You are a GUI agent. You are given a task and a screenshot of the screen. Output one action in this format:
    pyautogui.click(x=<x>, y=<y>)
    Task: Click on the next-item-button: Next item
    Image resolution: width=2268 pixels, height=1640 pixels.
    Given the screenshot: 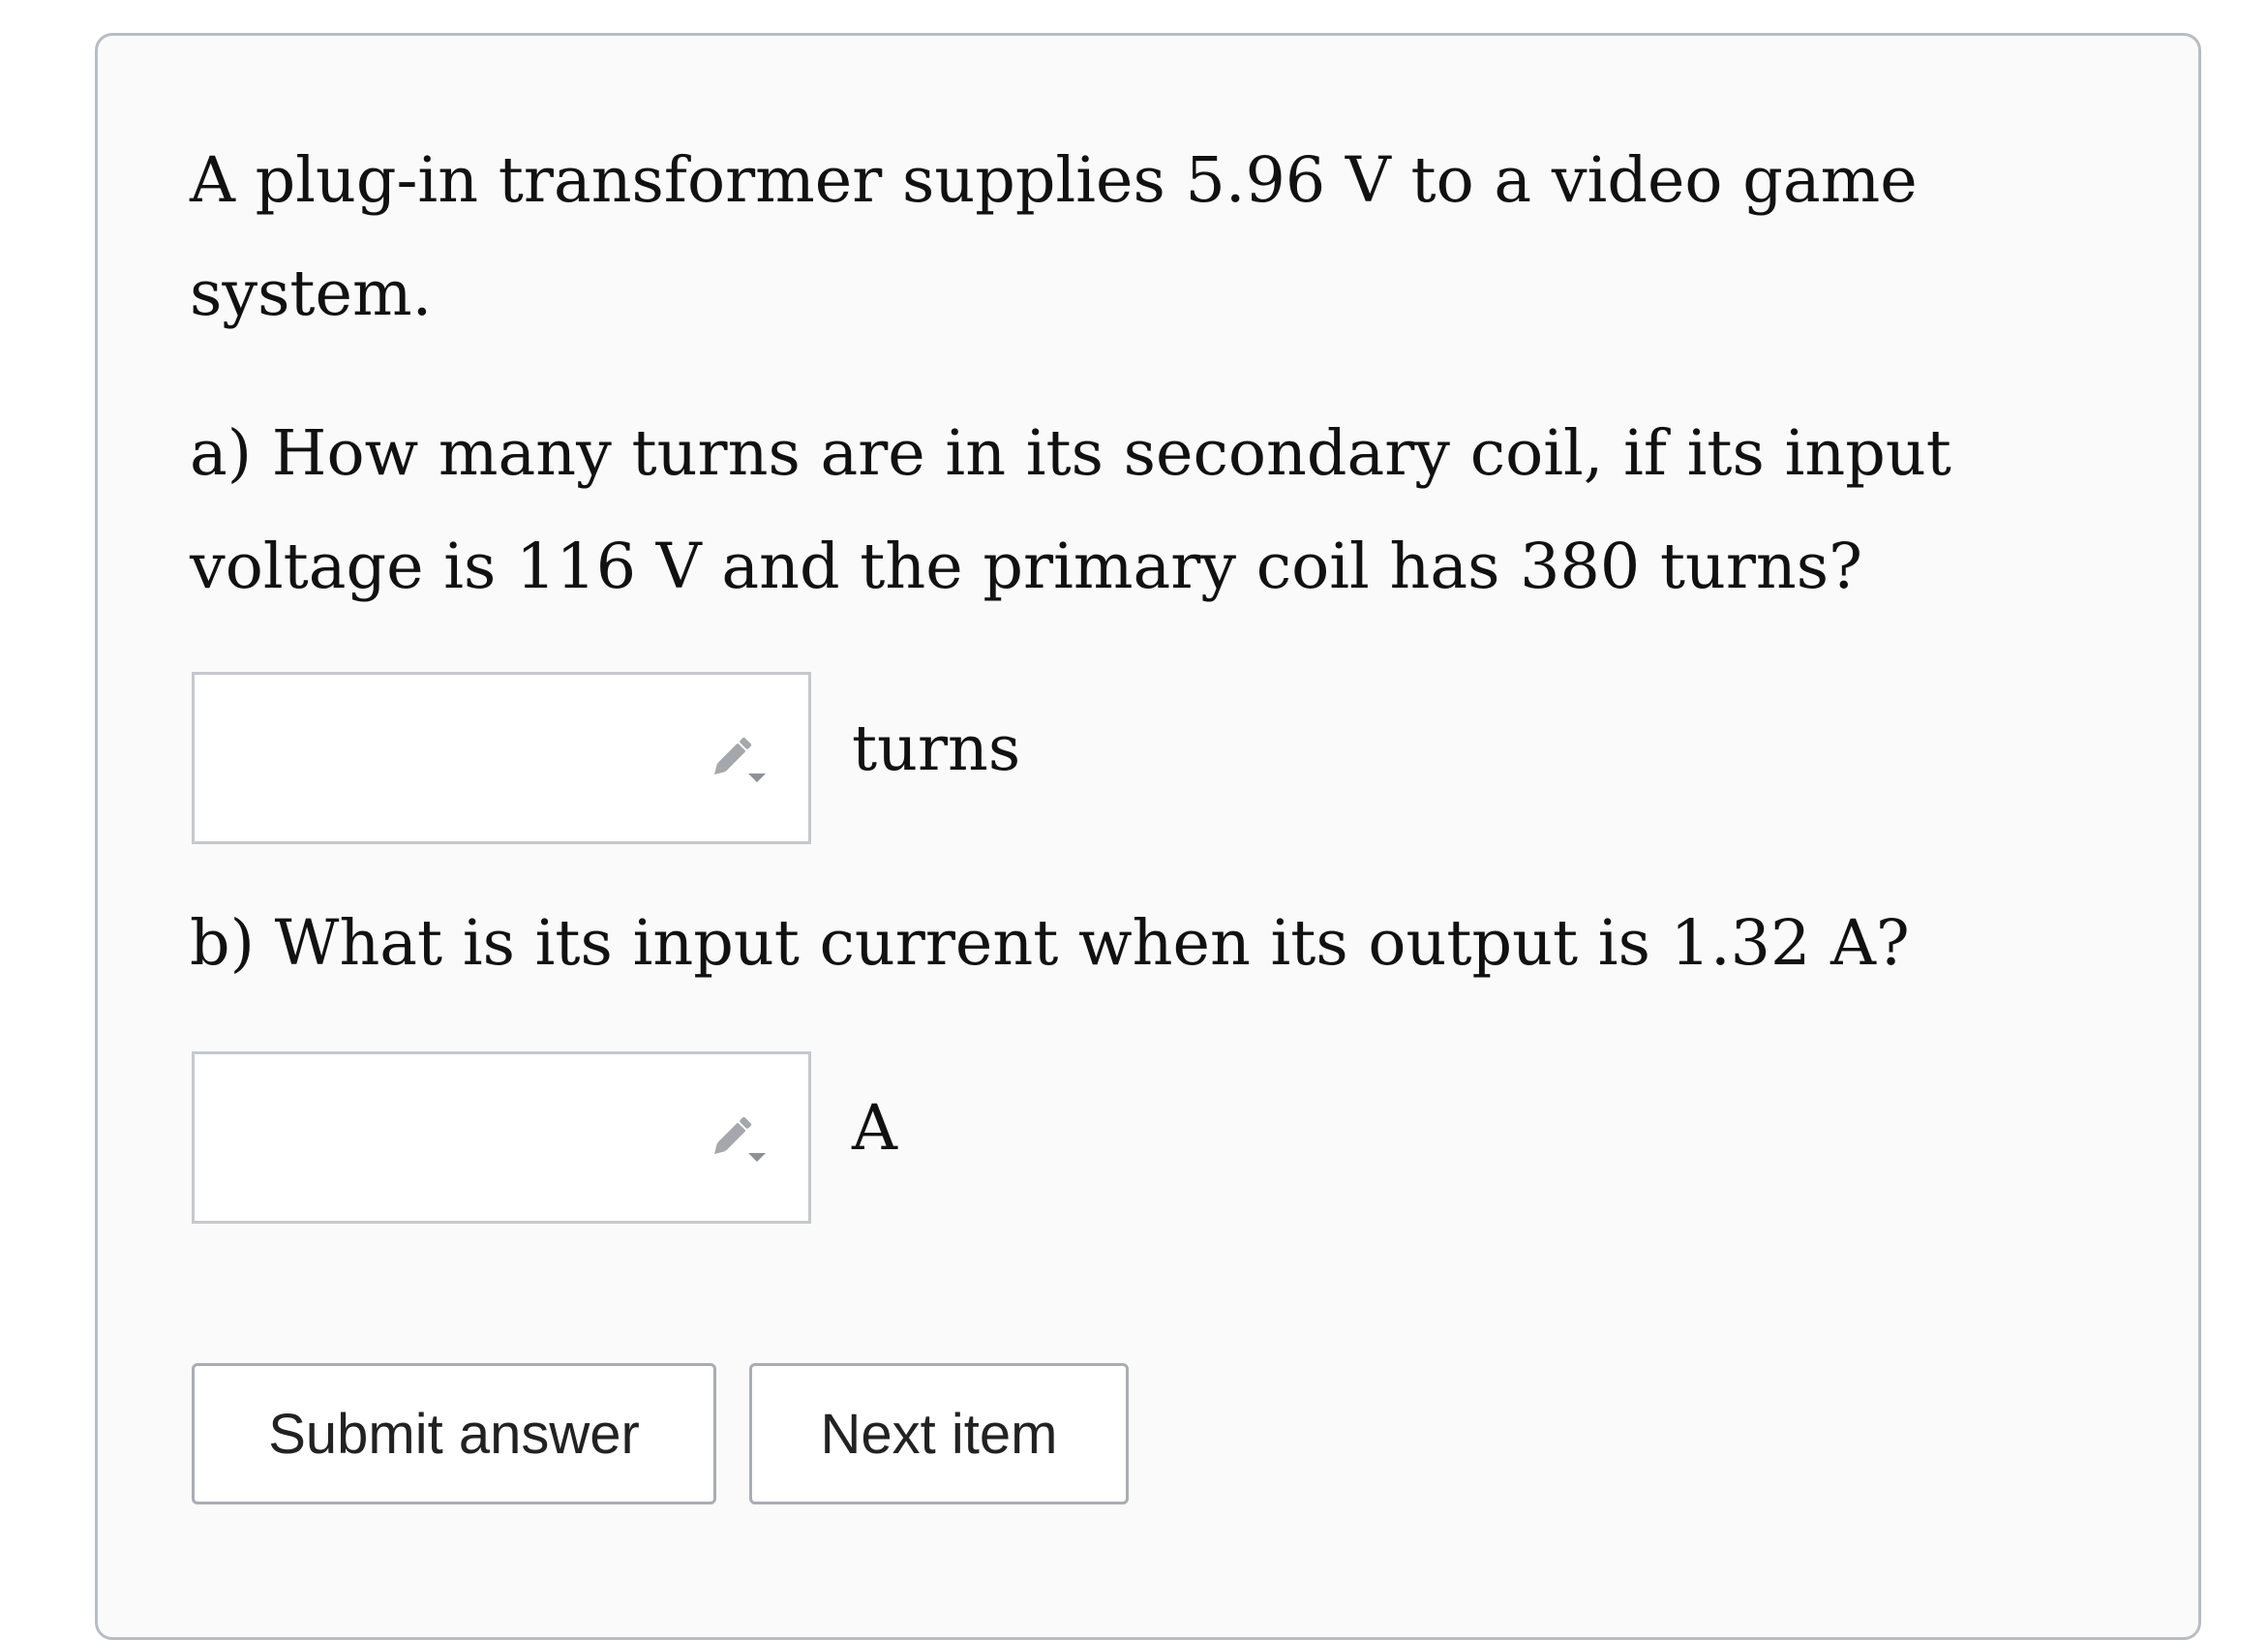 What is the action you would take?
    pyautogui.click(x=939, y=1433)
    